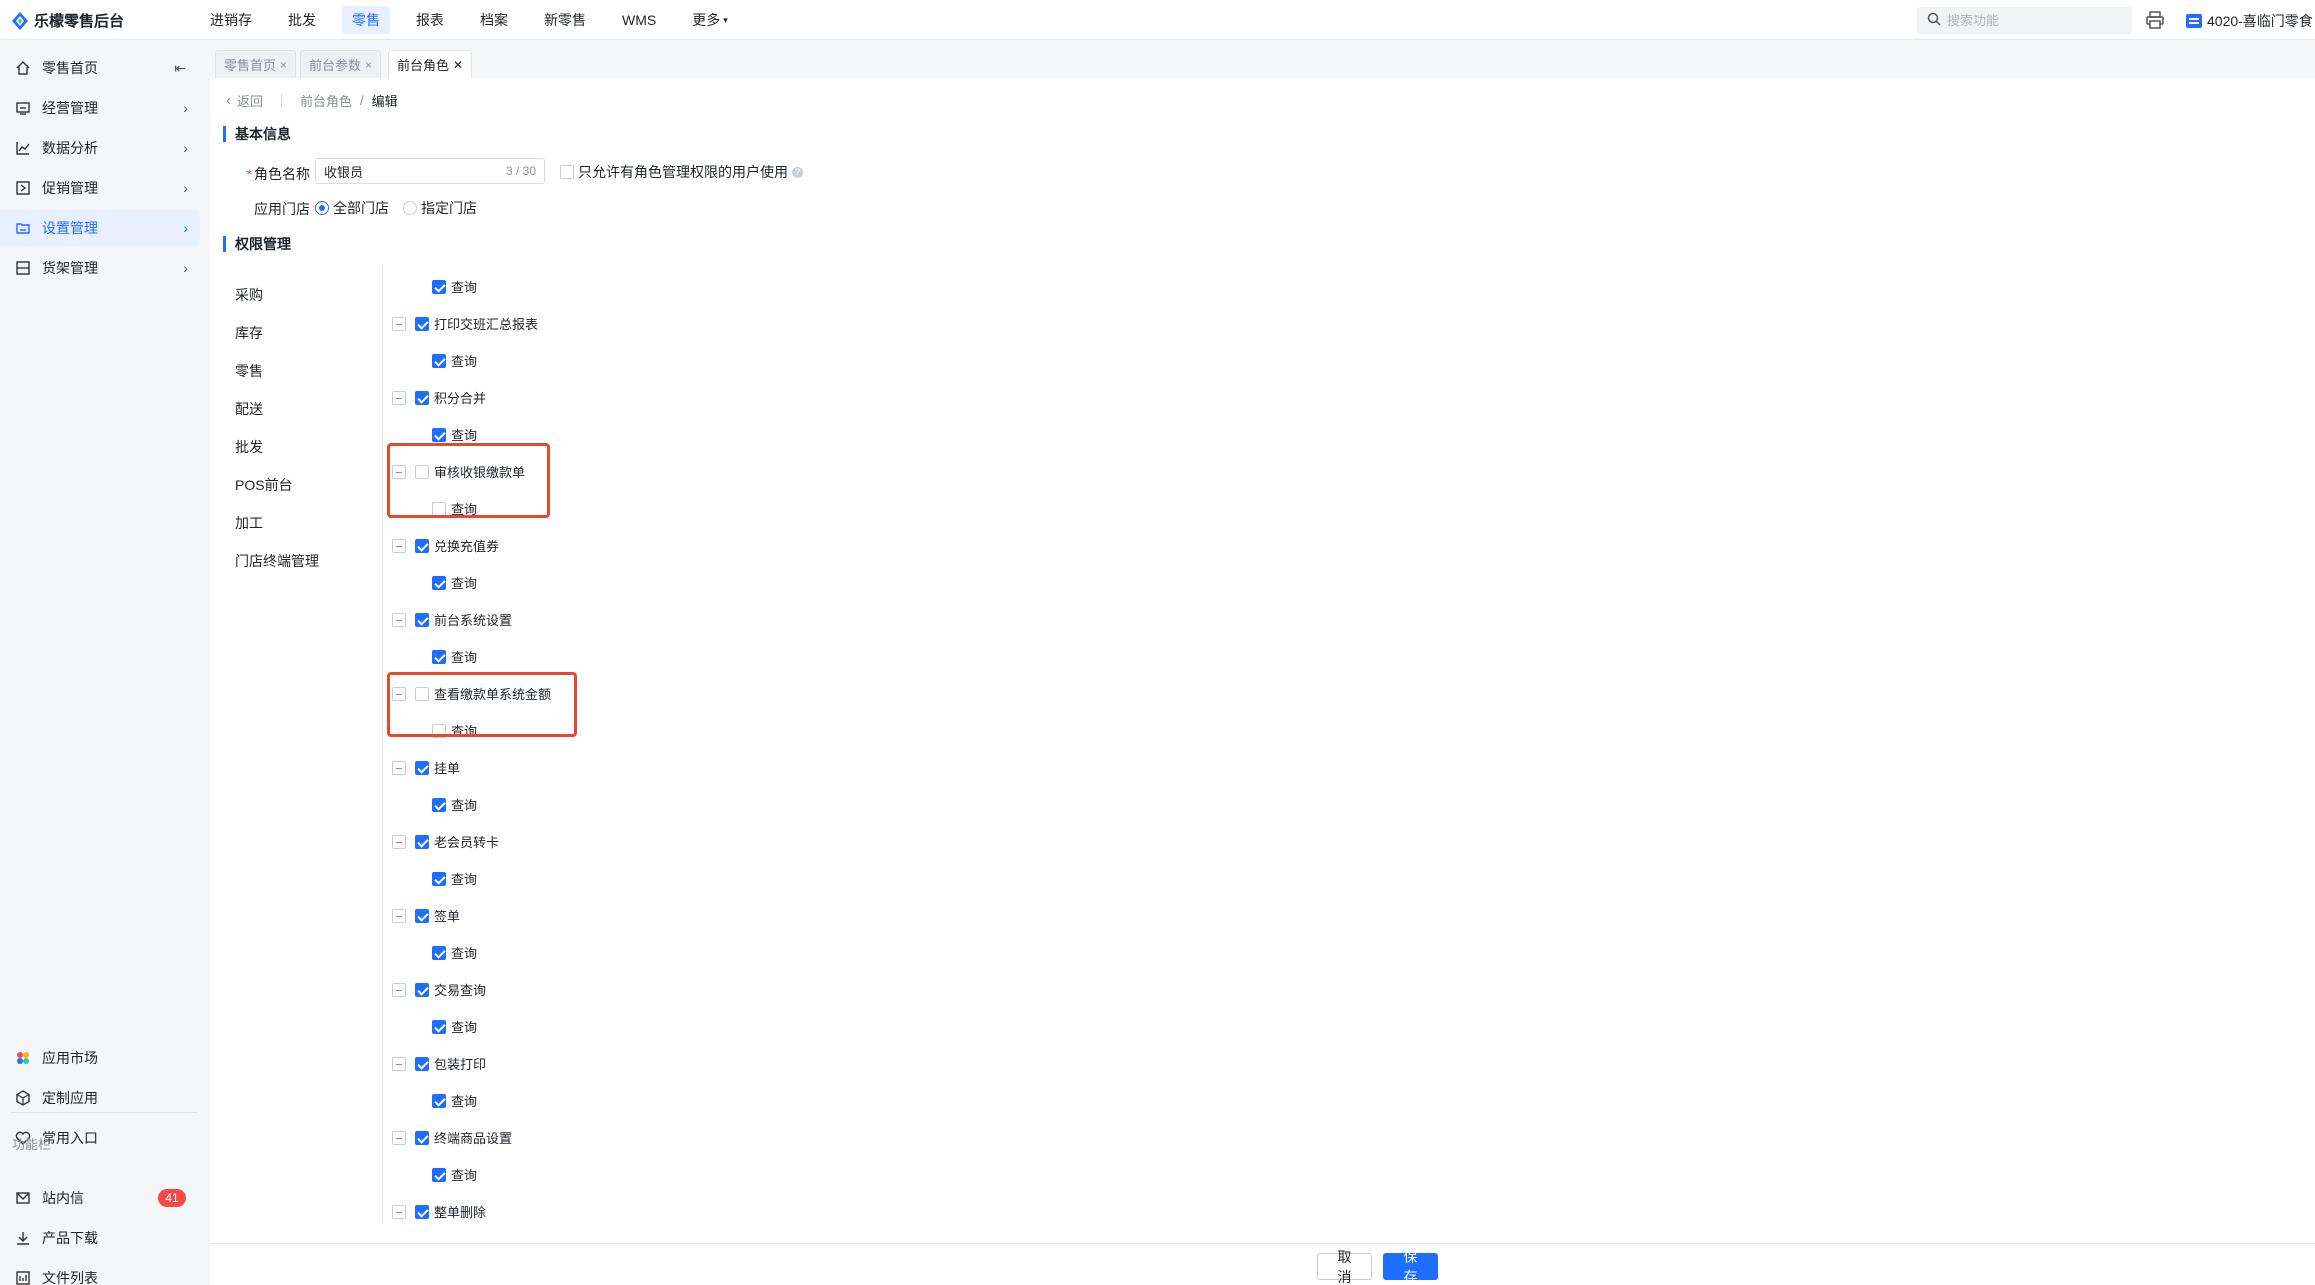  I want to click on permission-group-row: 前台系统设置, so click(471, 619).